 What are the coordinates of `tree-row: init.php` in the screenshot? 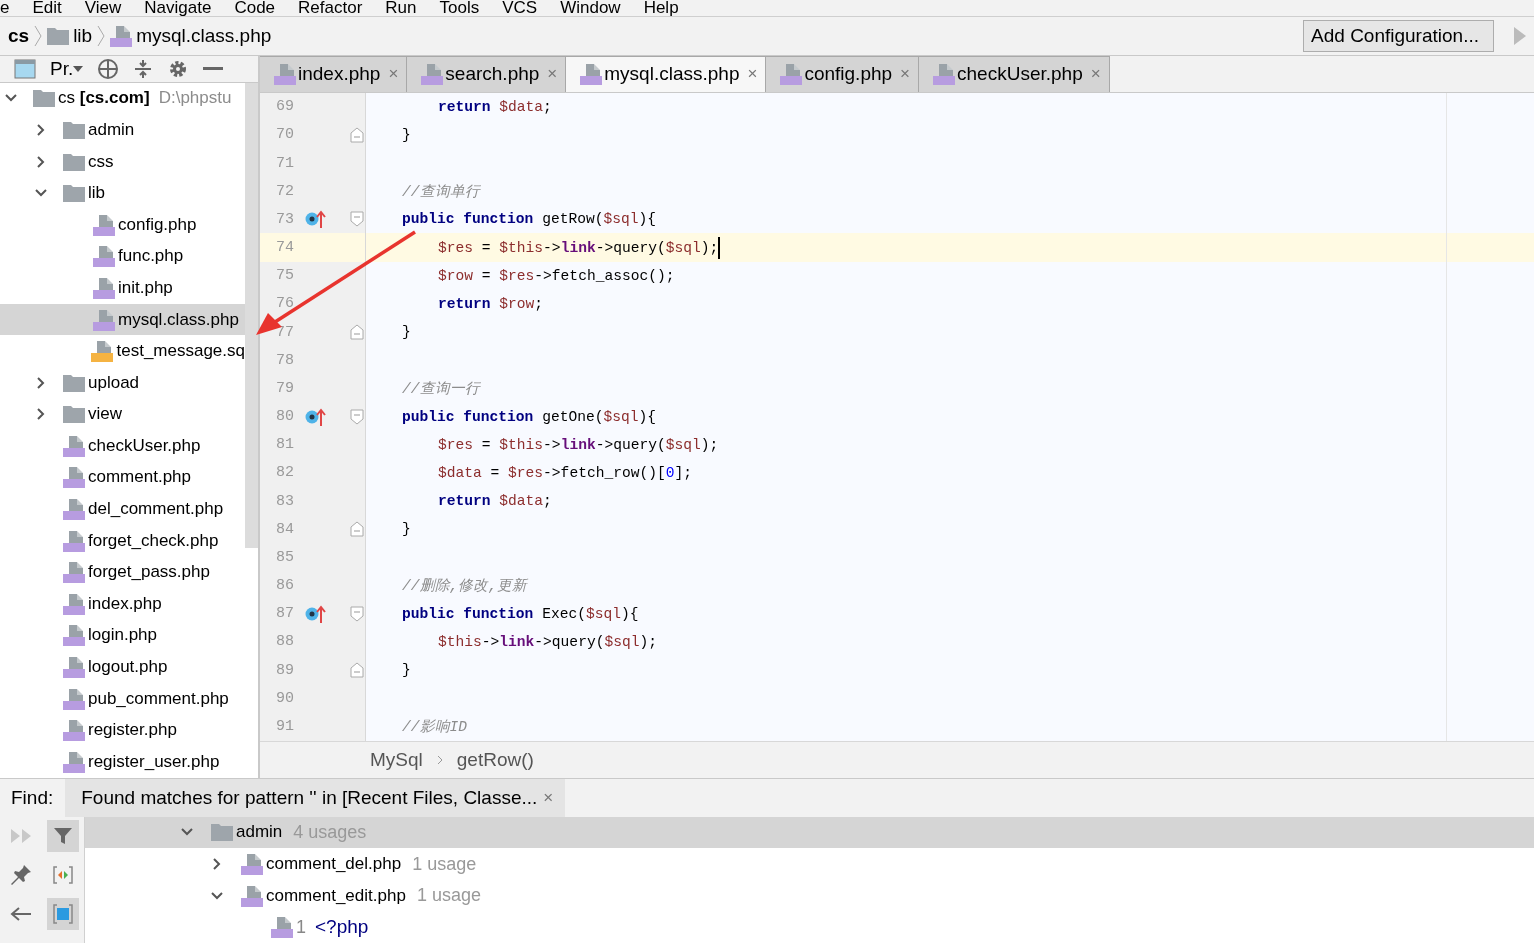 It's located at (122, 288).